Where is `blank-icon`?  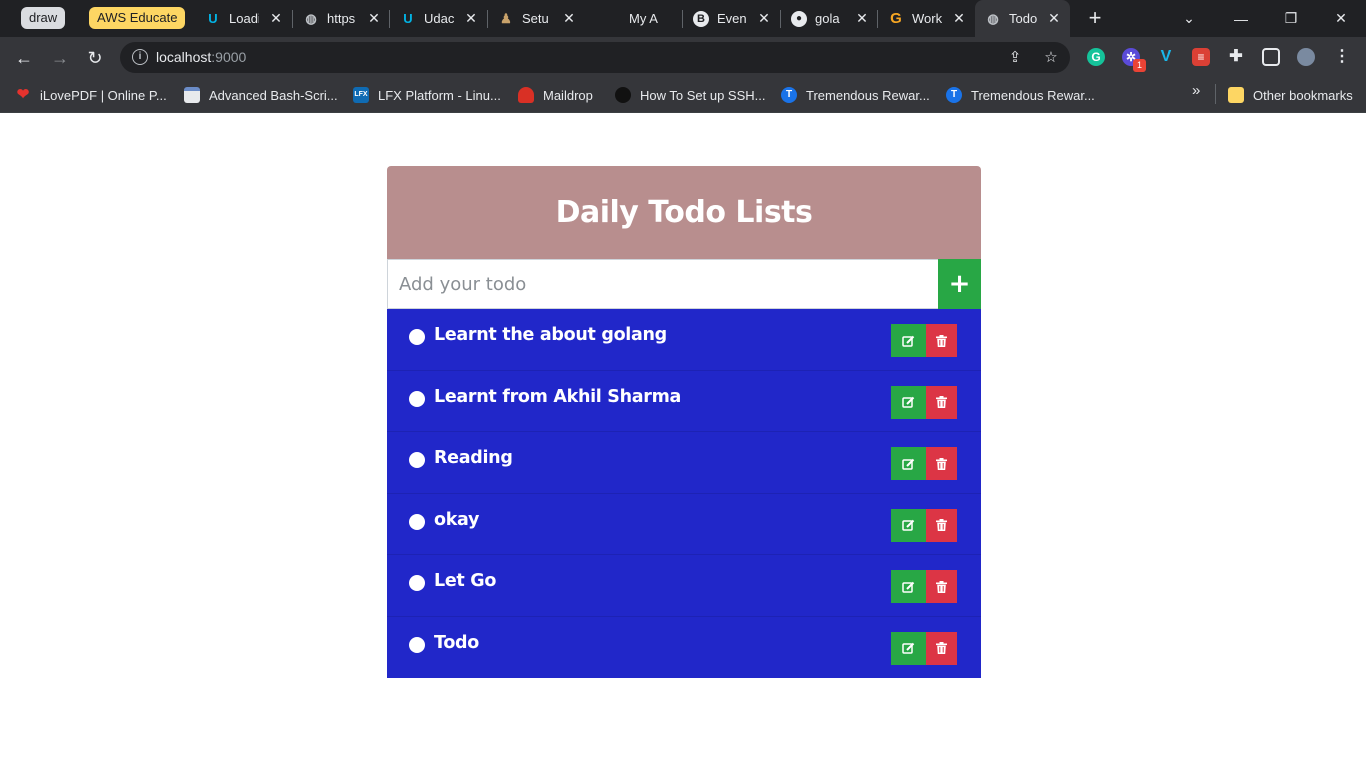 blank-icon is located at coordinates (613, 19).